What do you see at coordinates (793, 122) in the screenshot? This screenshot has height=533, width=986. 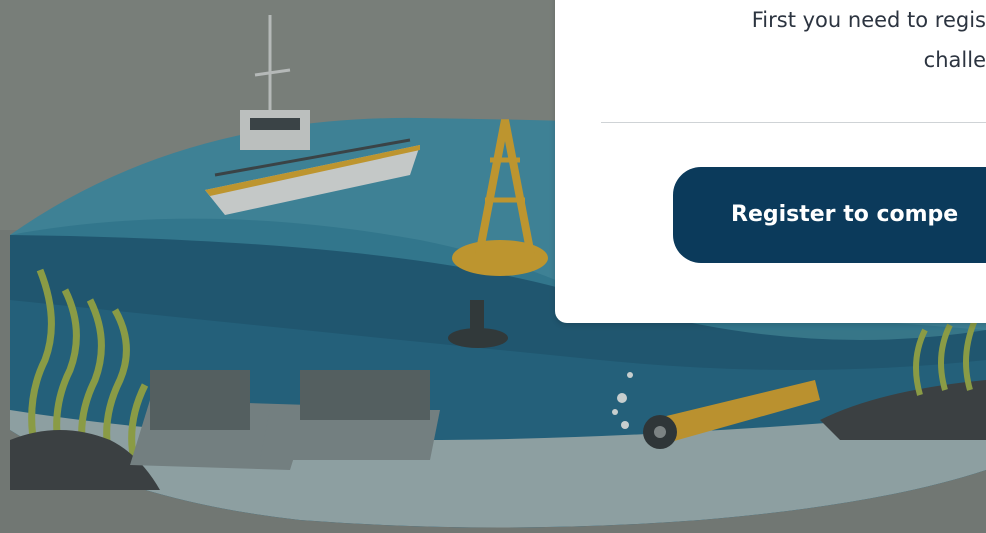 I see `divider` at bounding box center [793, 122].